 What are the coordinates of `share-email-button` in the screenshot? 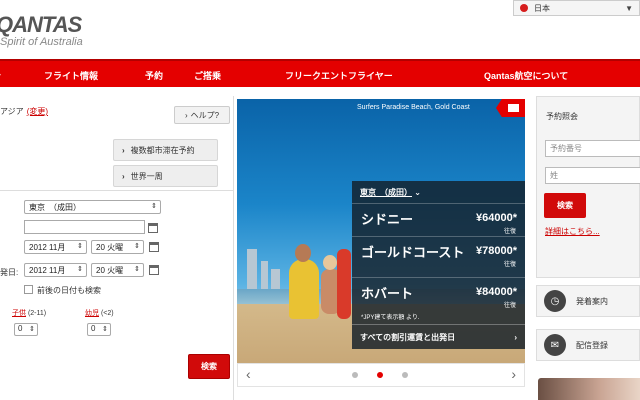 It's located at (510, 108).